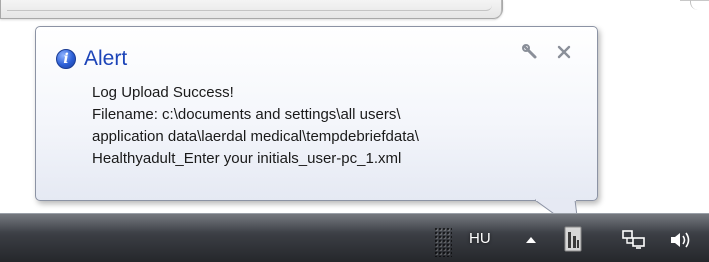  What do you see at coordinates (106, 58) in the screenshot?
I see `notification-title: Alert` at bounding box center [106, 58].